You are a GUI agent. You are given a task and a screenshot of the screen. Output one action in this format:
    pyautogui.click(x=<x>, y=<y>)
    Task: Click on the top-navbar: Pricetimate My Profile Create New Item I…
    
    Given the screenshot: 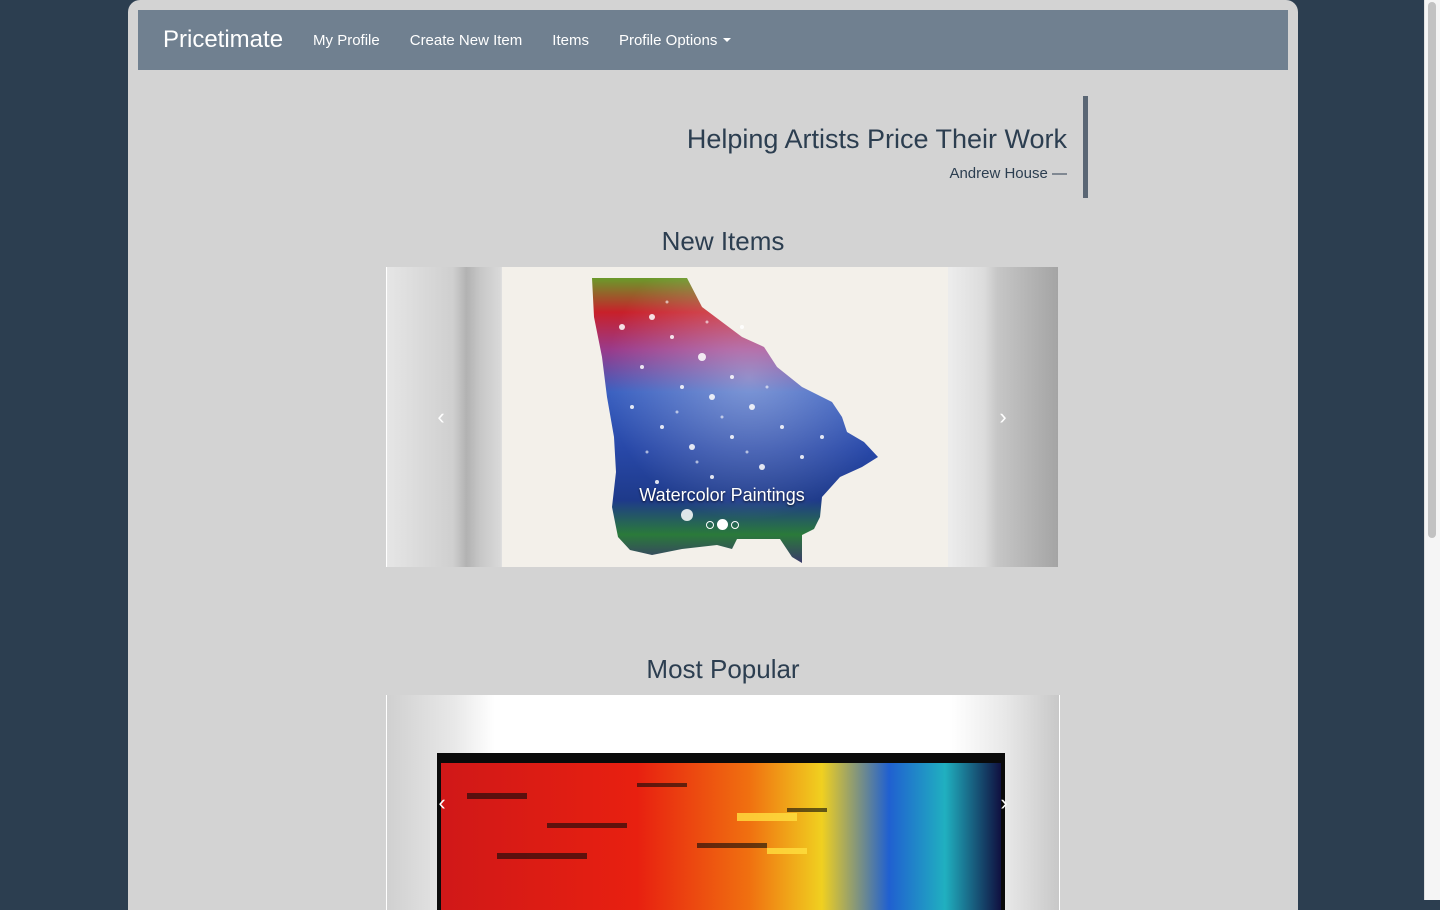 What is the action you would take?
    pyautogui.click(x=713, y=40)
    